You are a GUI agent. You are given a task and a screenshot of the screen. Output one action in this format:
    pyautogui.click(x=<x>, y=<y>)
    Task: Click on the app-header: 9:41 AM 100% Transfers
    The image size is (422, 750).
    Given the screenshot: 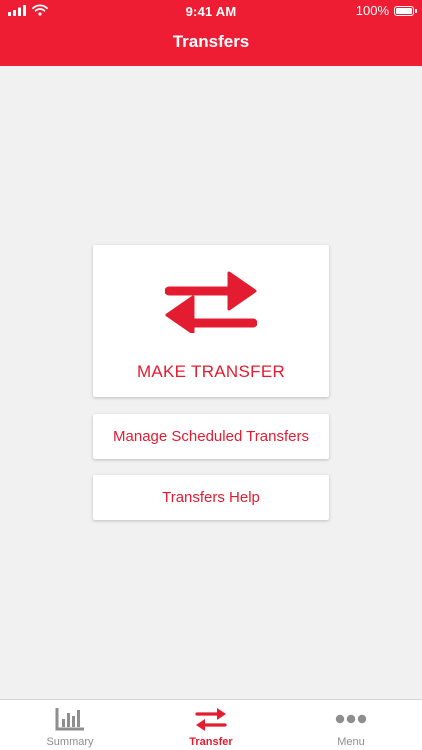 What is the action you would take?
    pyautogui.click(x=211, y=33)
    